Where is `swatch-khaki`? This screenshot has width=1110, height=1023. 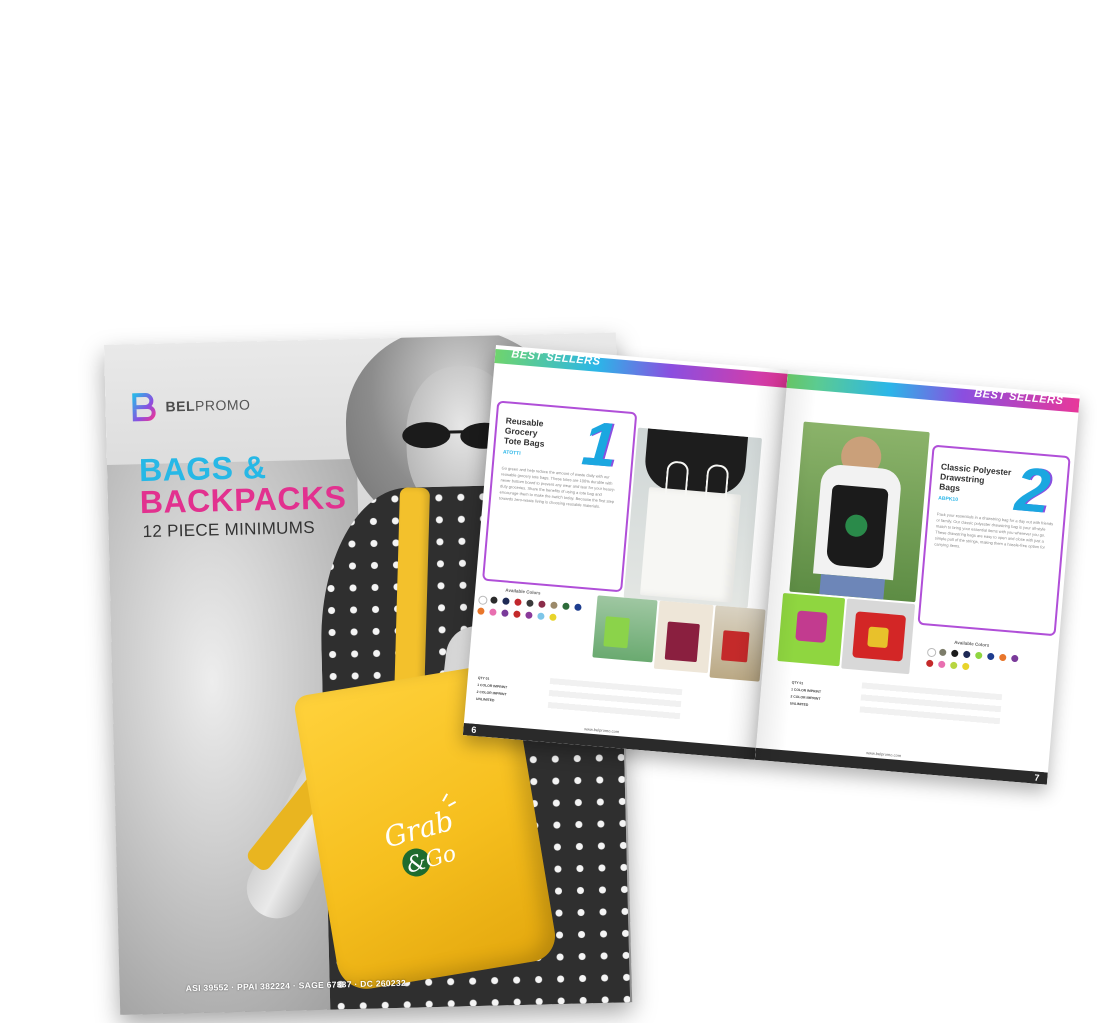 swatch-khaki is located at coordinates (554, 605).